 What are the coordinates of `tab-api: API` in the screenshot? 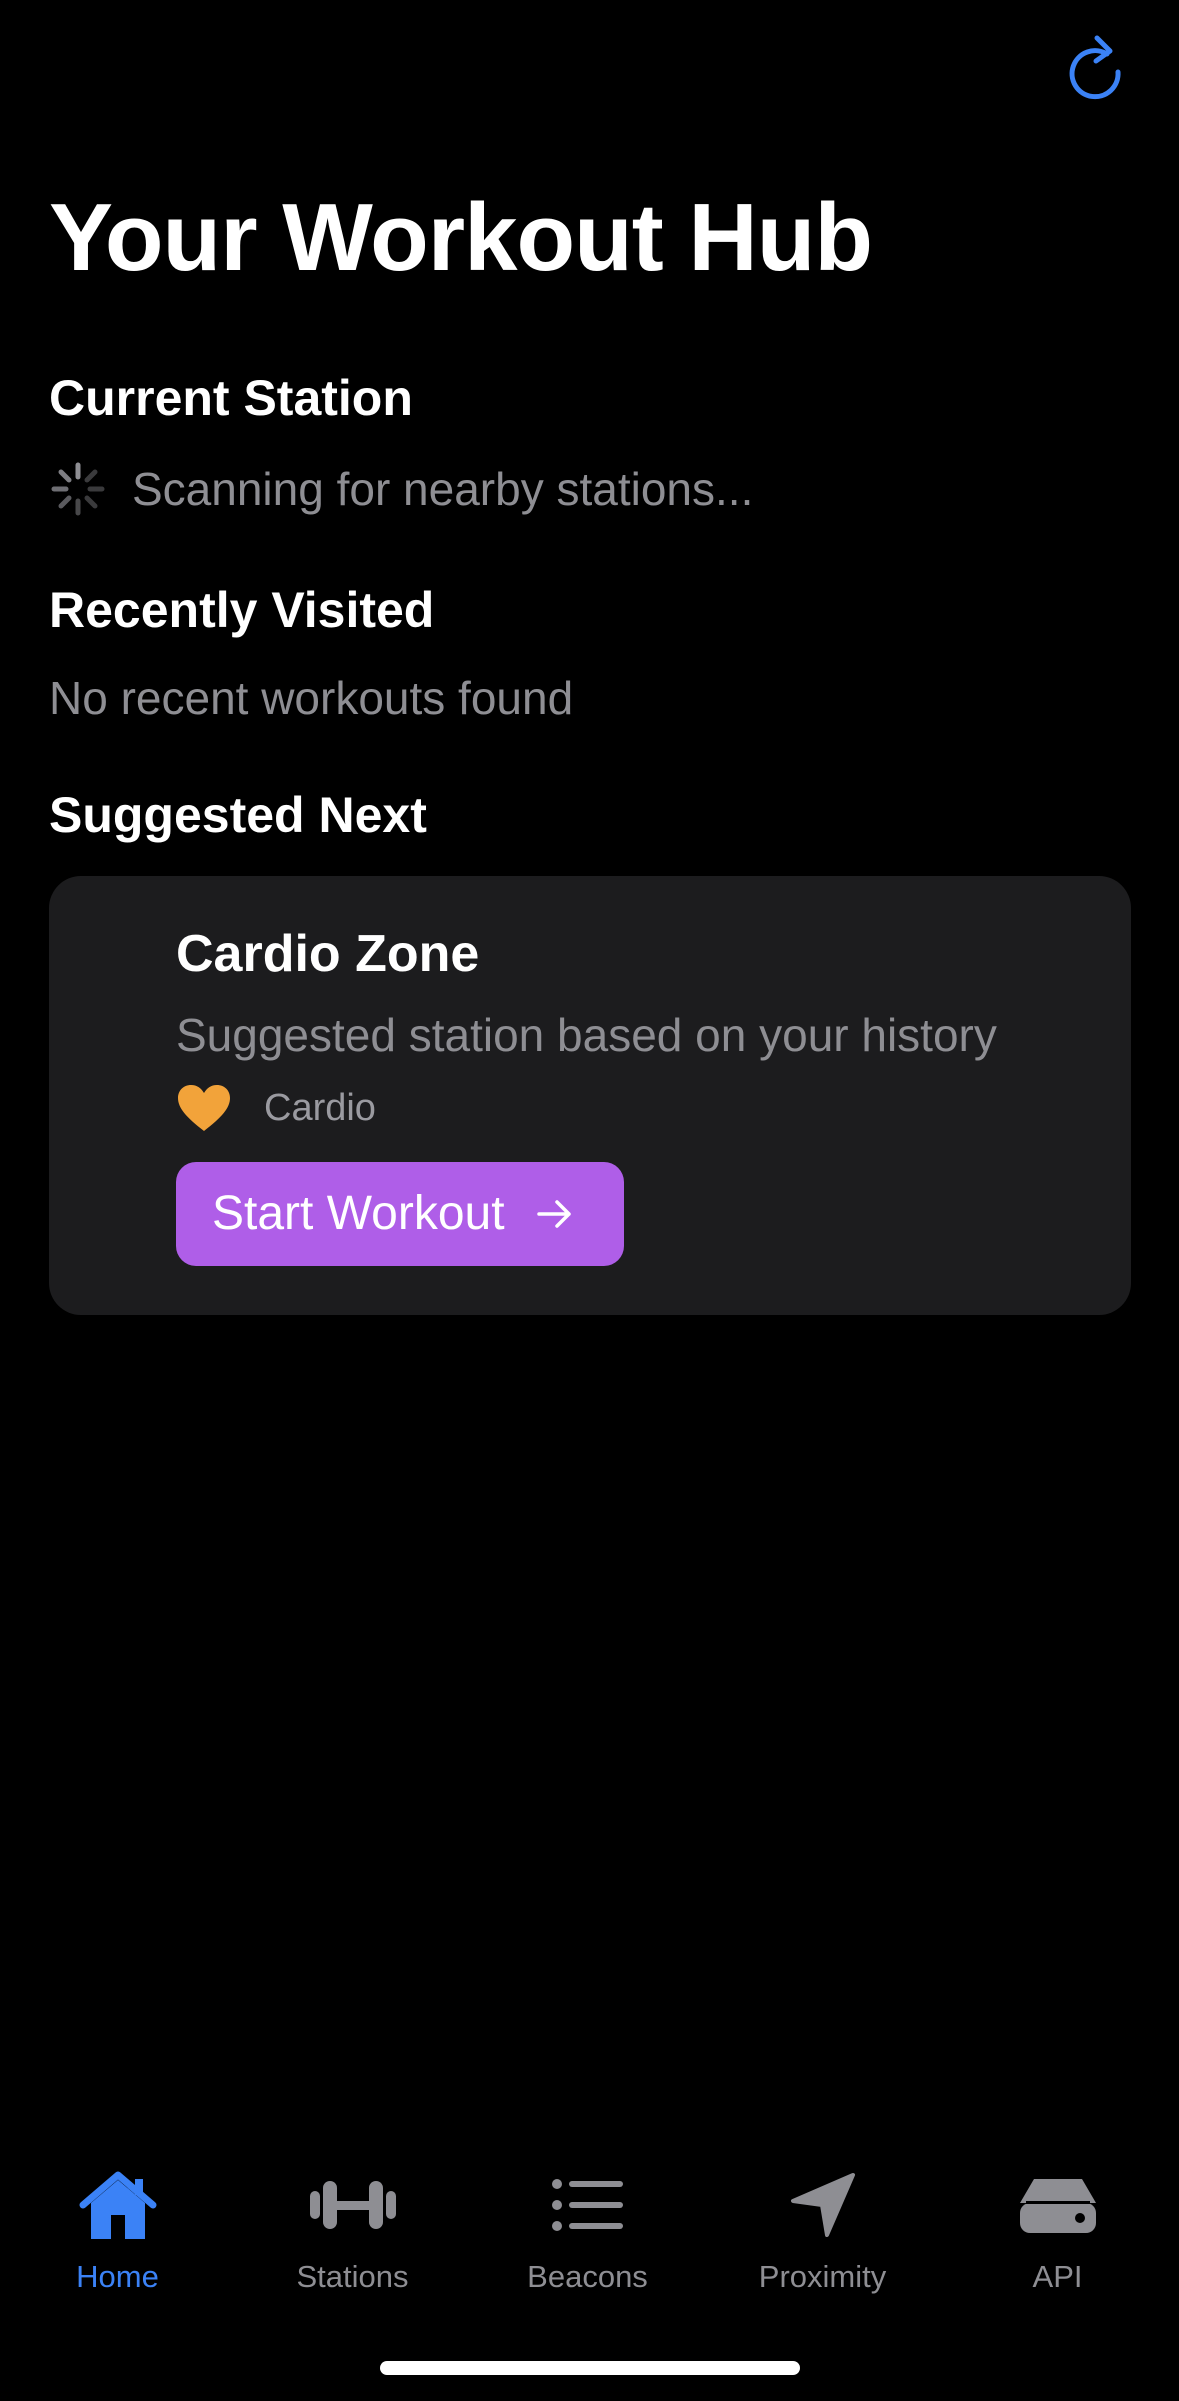 It's located at (1057, 2240).